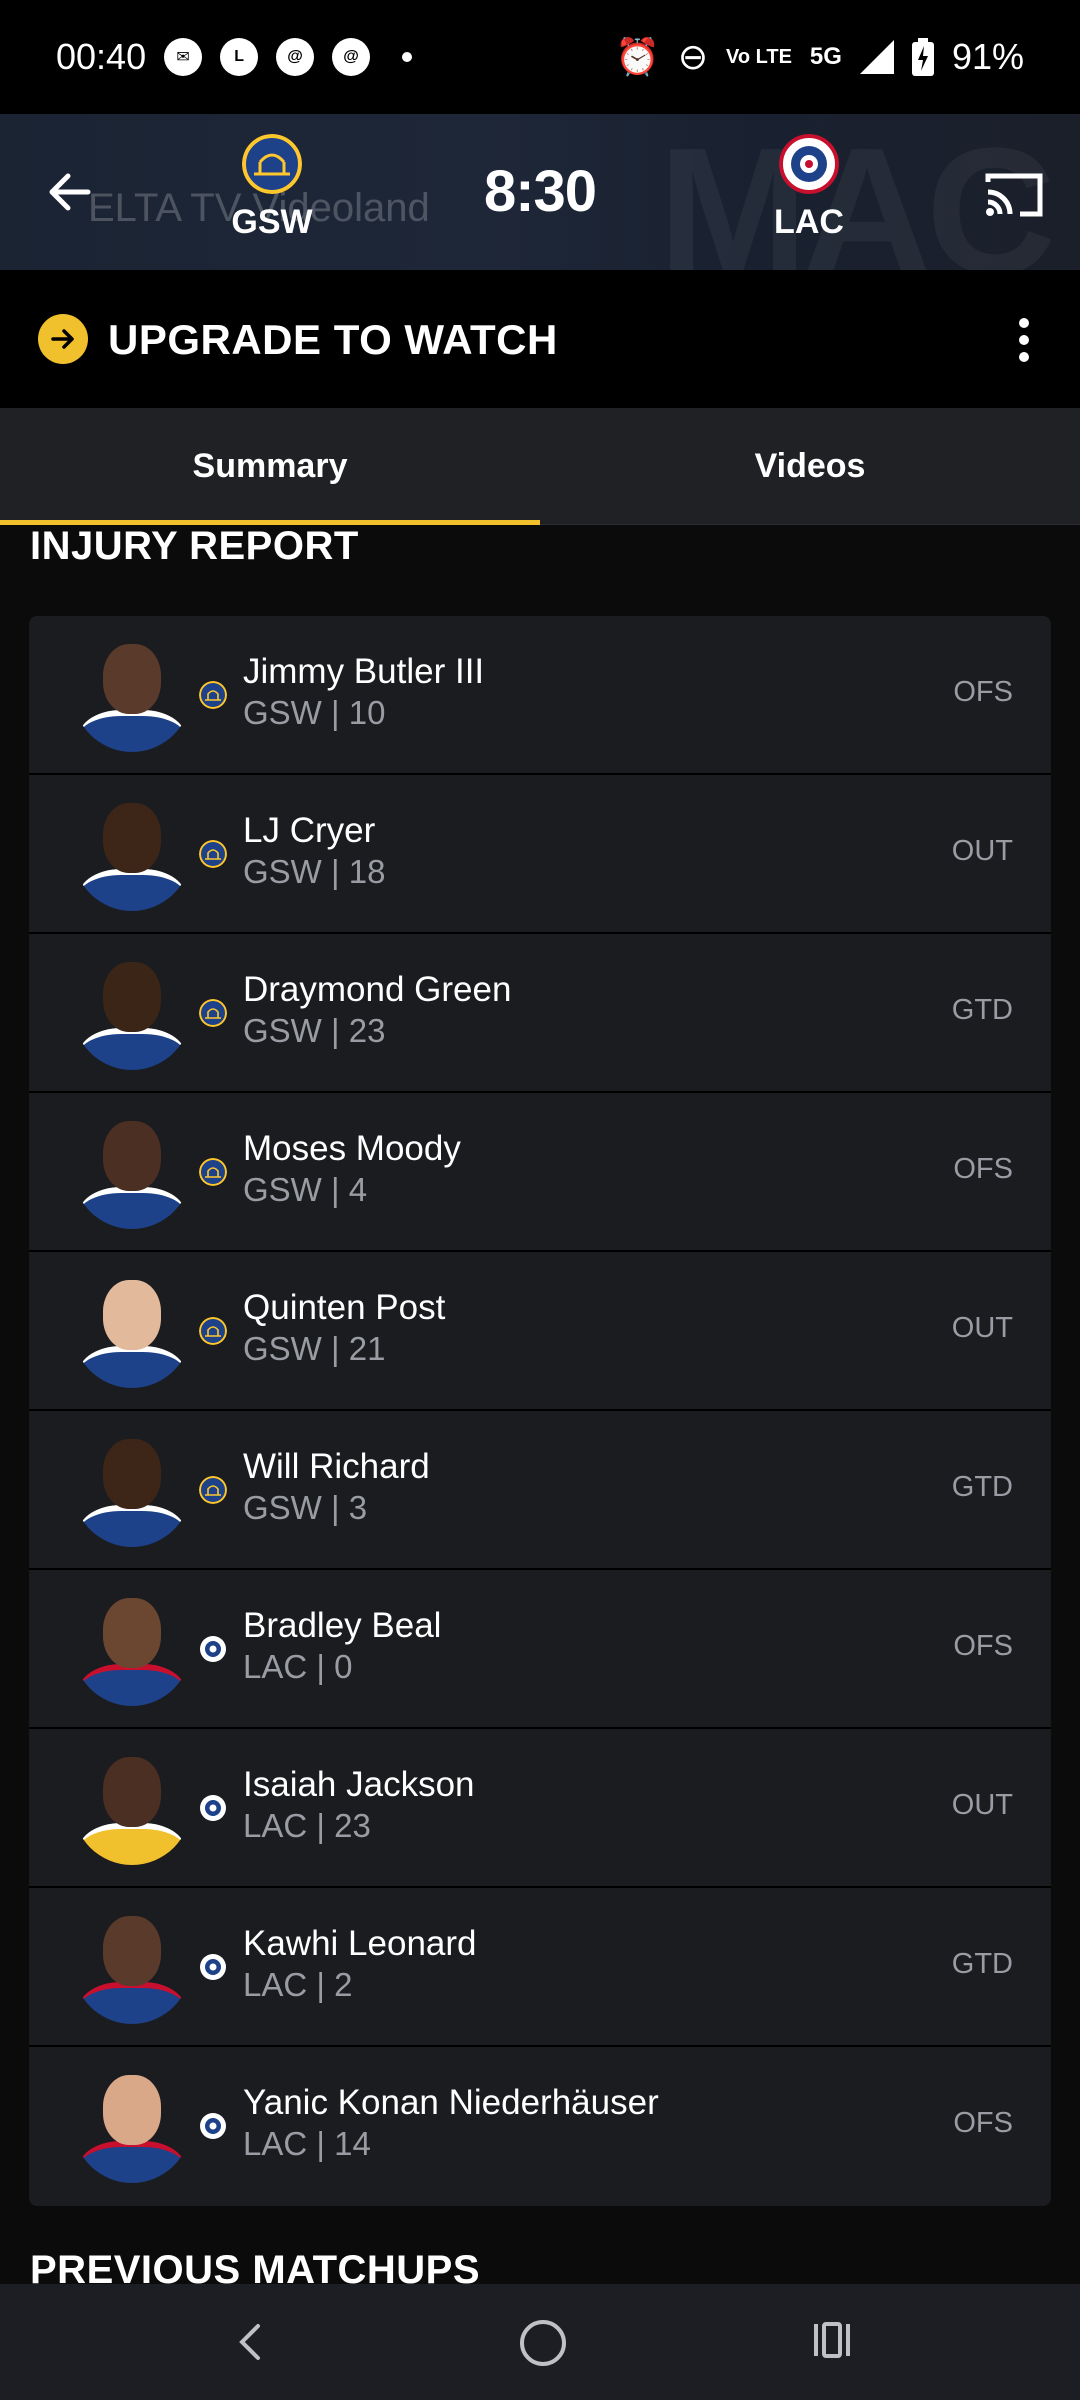 The width and height of the screenshot is (1080, 2400). I want to click on tab-bar: Summary Videos, so click(540, 466).